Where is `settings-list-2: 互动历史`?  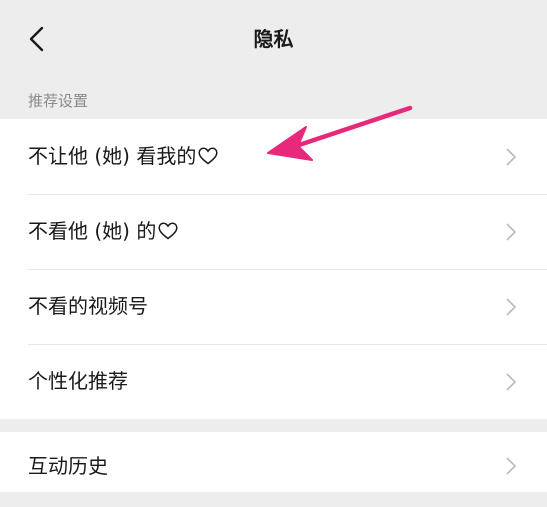
settings-list-2: 互动历史 is located at coordinates (273, 462).